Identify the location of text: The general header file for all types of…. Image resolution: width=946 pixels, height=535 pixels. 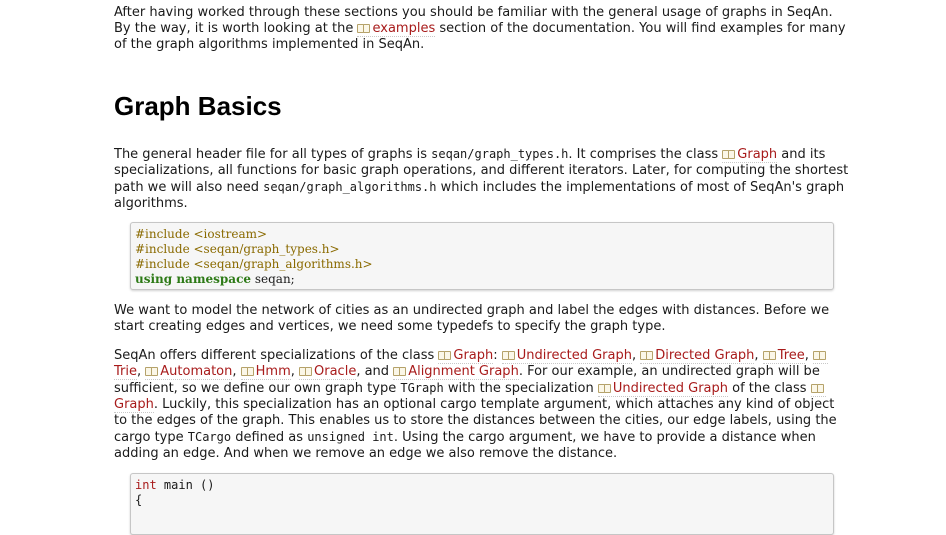
(273, 154).